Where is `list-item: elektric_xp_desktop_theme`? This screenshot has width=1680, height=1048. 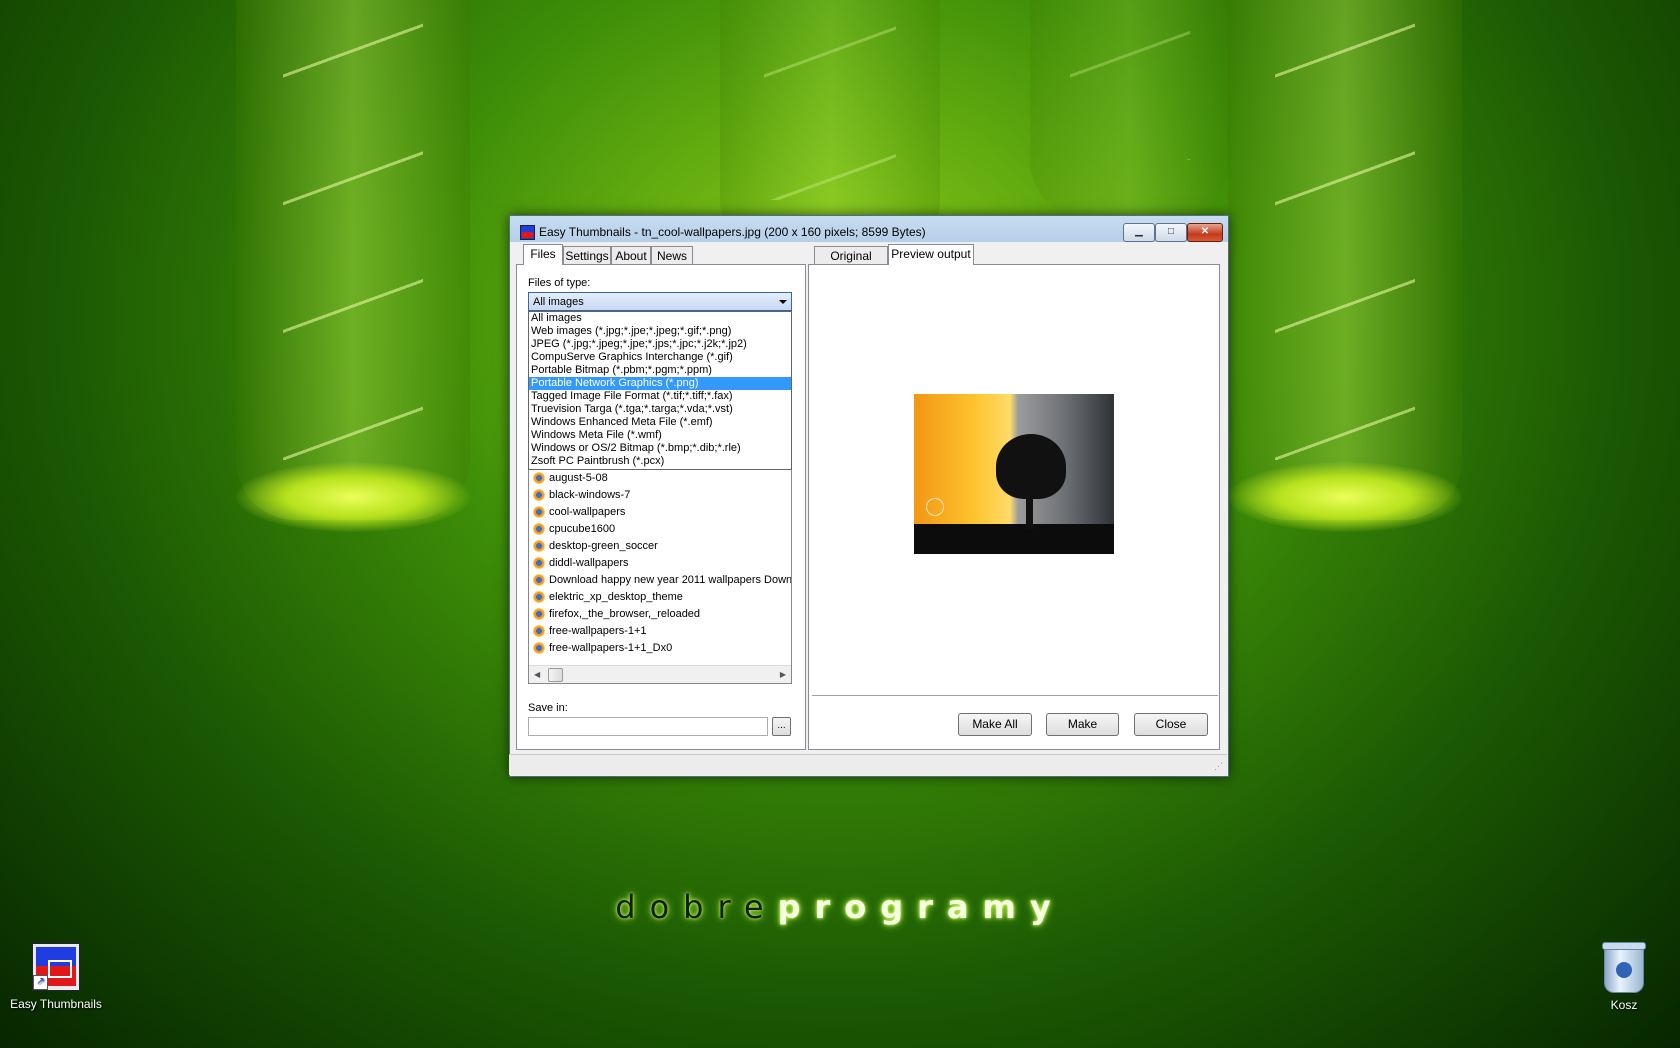 list-item: elektric_xp_desktop_theme is located at coordinates (660, 597).